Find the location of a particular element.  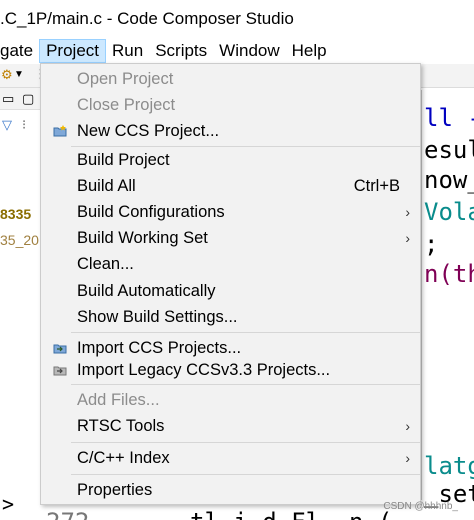

menu-window: Window is located at coordinates (249, 51).